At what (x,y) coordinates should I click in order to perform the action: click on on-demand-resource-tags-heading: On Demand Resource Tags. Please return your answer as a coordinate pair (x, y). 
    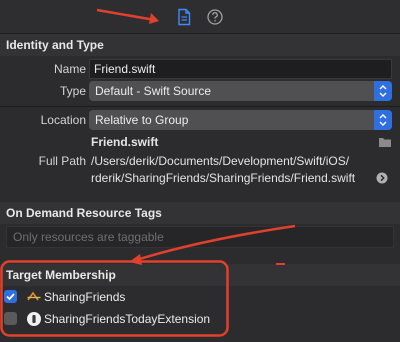
    Looking at the image, I should click on (200, 213).